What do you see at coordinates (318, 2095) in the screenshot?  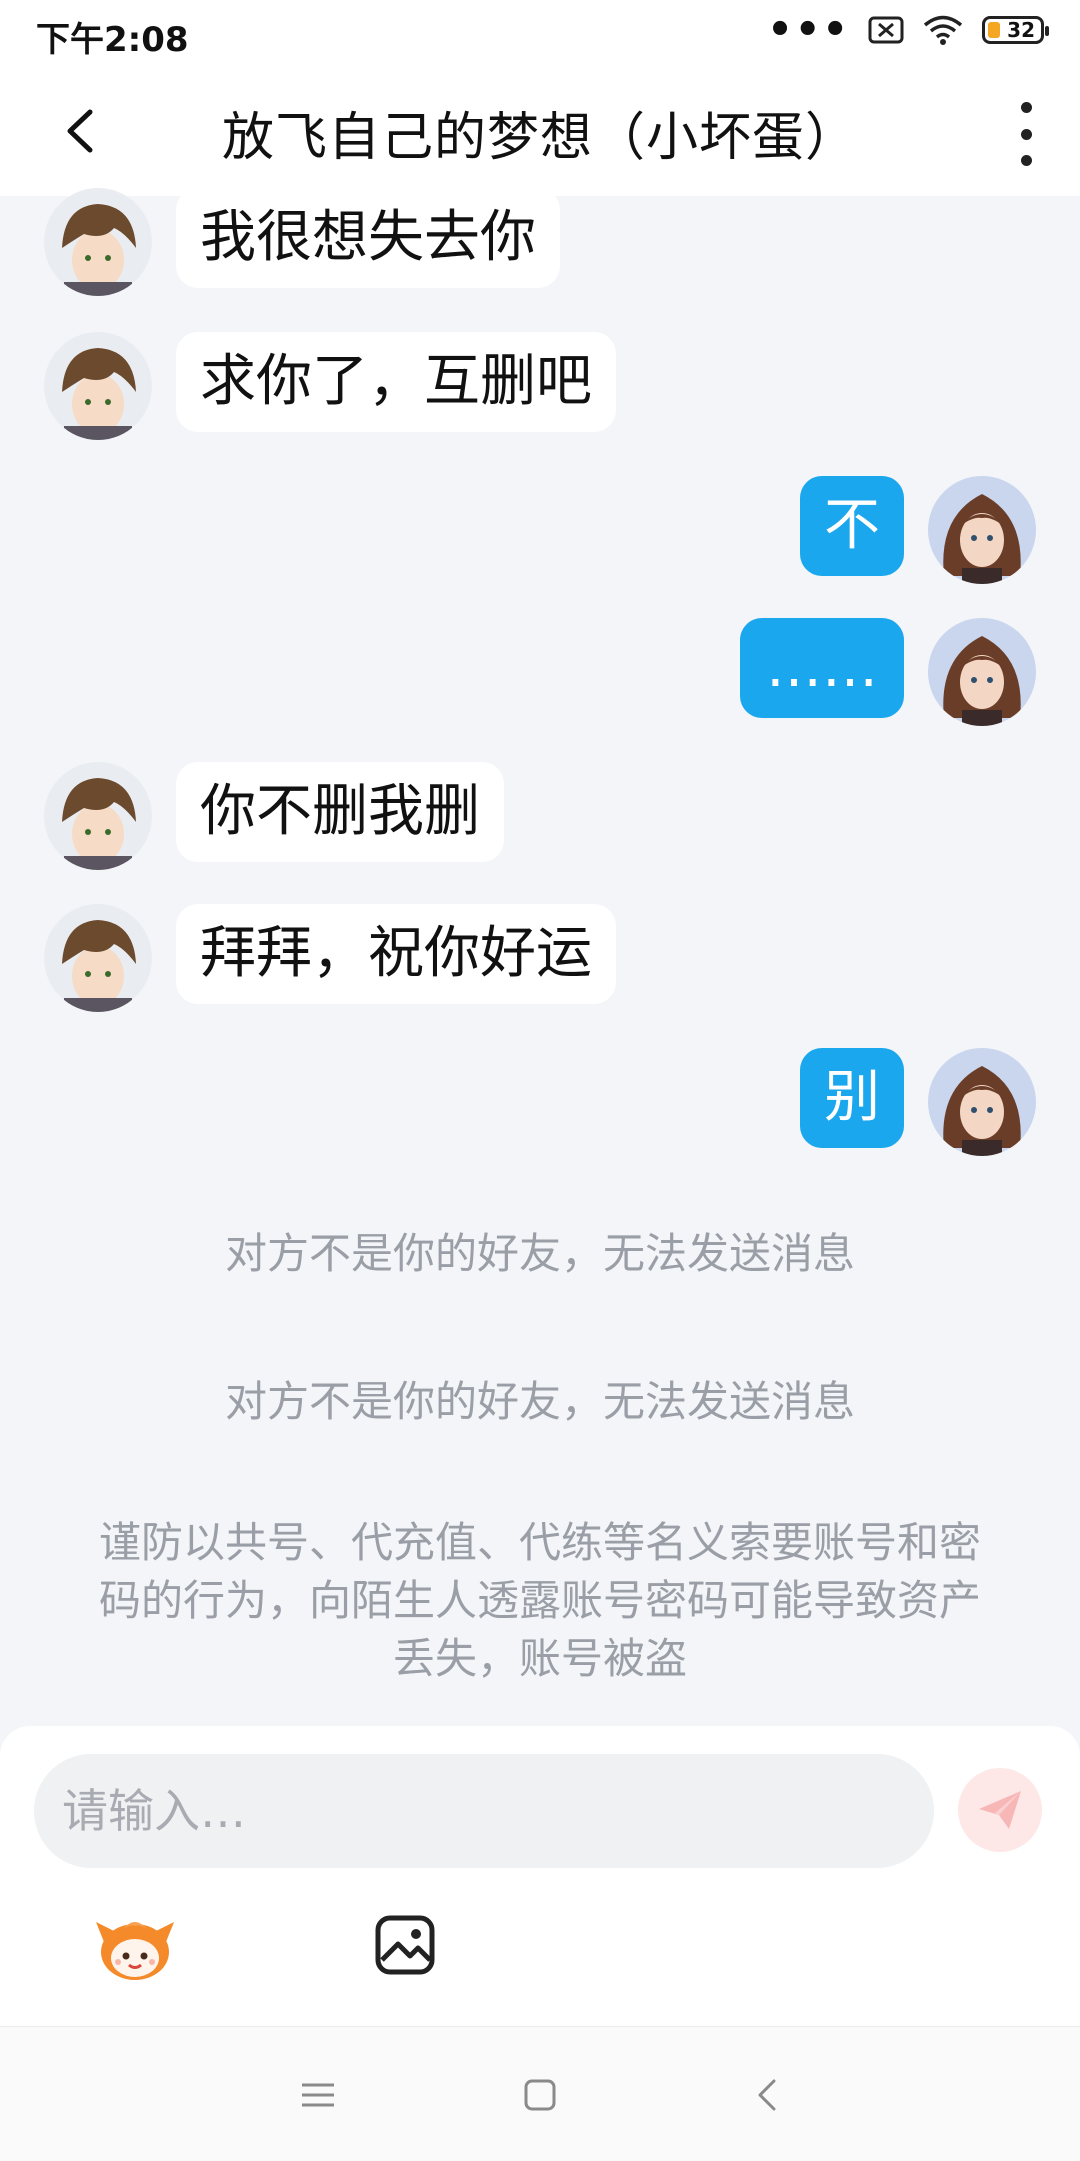 I see `menu-icon` at bounding box center [318, 2095].